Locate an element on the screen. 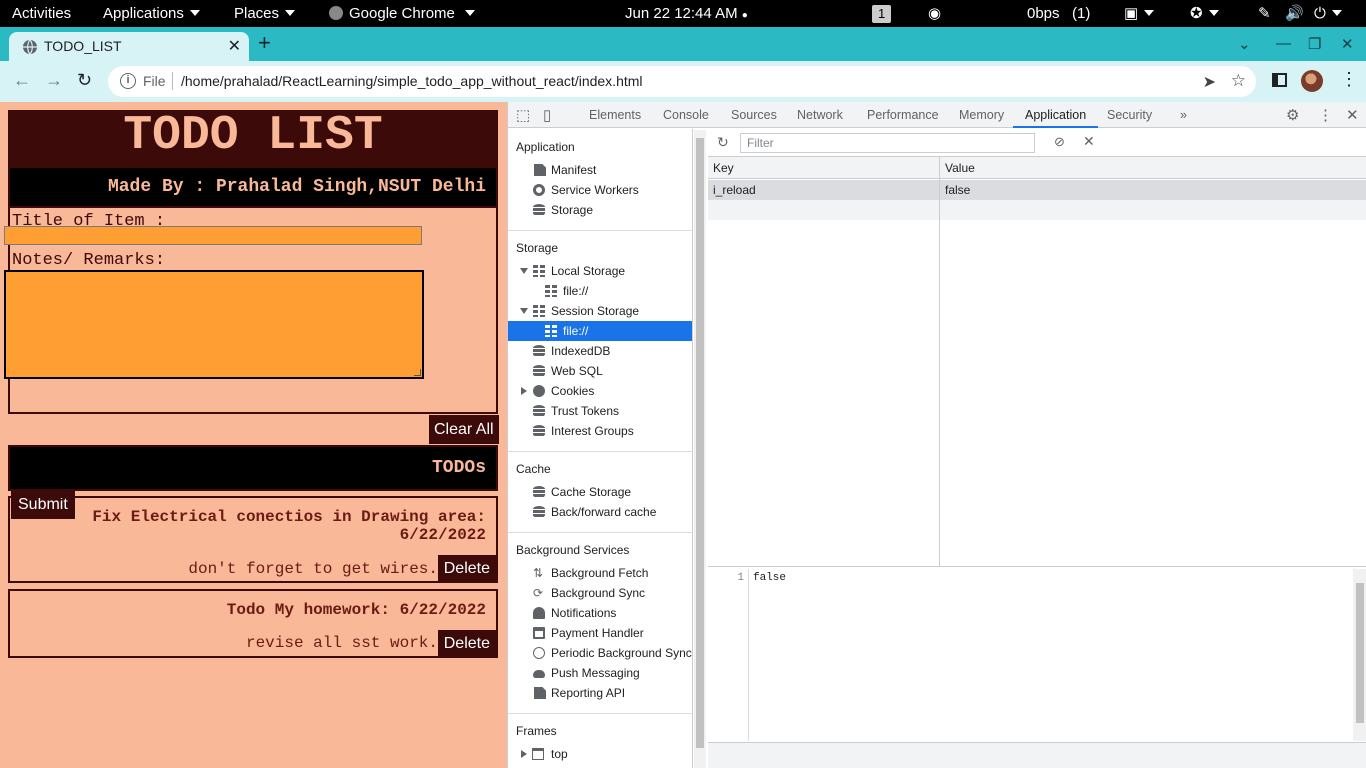 The width and height of the screenshot is (1366, 768). app-menu: Google Chrome is located at coordinates (402, 13).